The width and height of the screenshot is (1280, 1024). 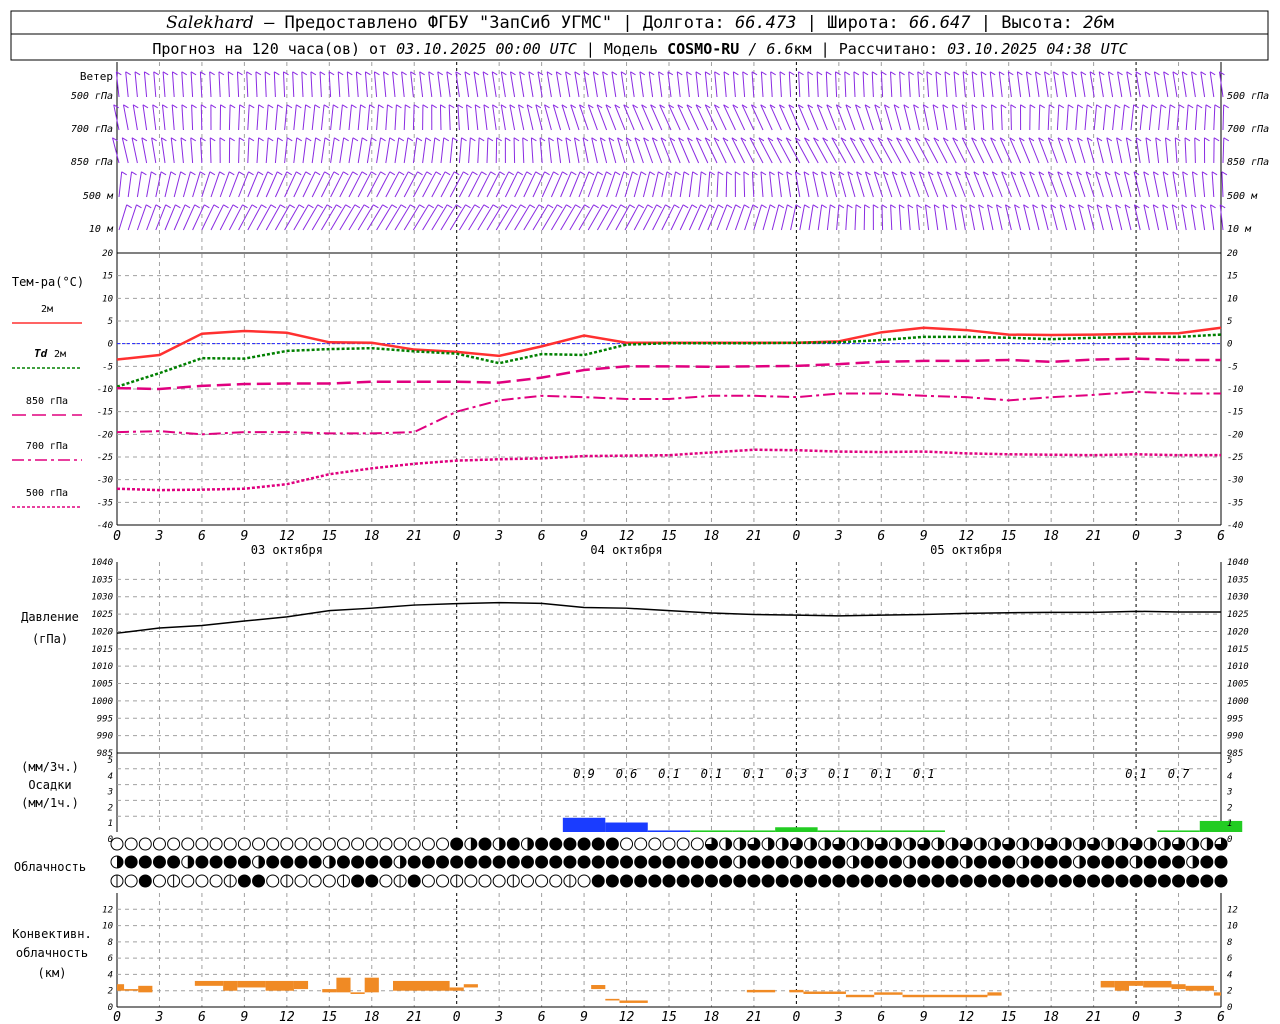 What do you see at coordinates (1238, 615) in the screenshot?
I see `pres-ytick-right: 1025` at bounding box center [1238, 615].